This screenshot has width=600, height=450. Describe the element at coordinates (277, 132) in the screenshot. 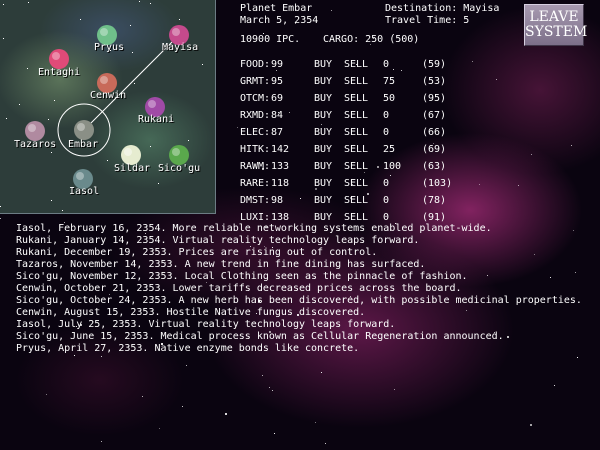

I see `commodity-price: 87` at that location.